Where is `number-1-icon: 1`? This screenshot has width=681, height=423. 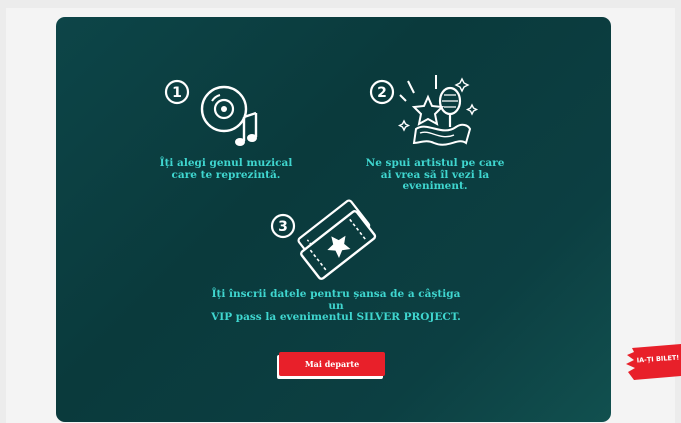
number-1-icon: 1 is located at coordinates (177, 92).